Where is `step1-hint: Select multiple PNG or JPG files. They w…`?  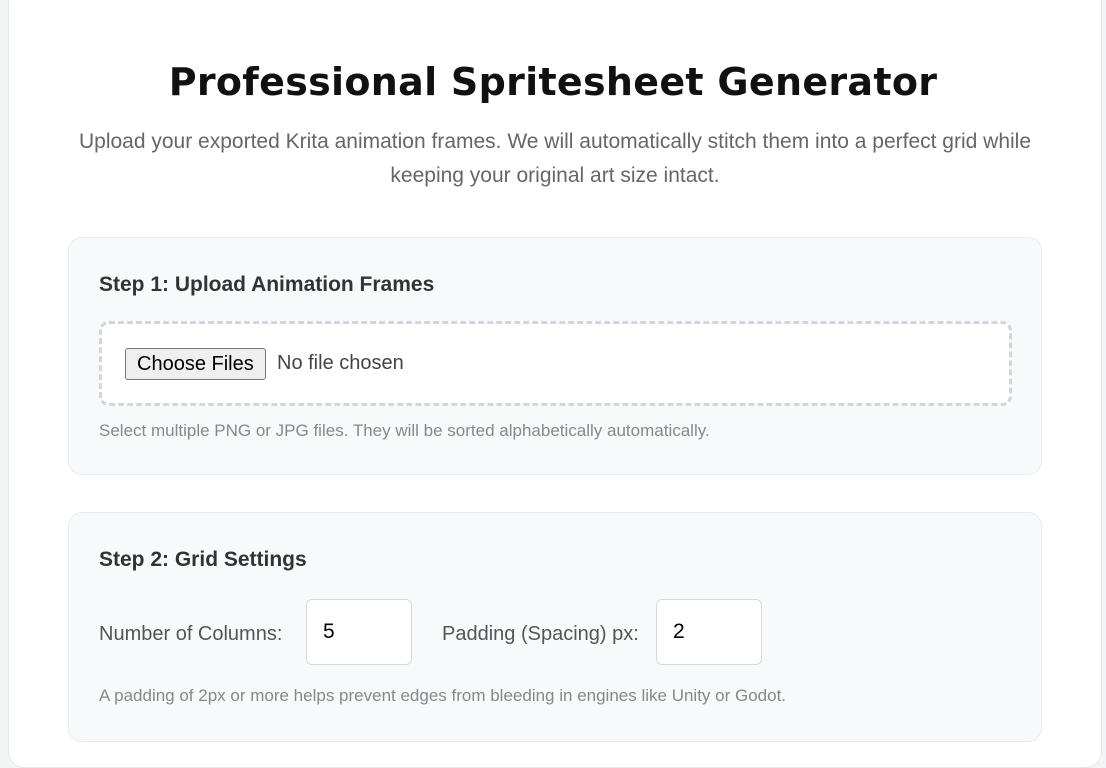 step1-hint: Select multiple PNG or JPG files. They w… is located at coordinates (404, 430).